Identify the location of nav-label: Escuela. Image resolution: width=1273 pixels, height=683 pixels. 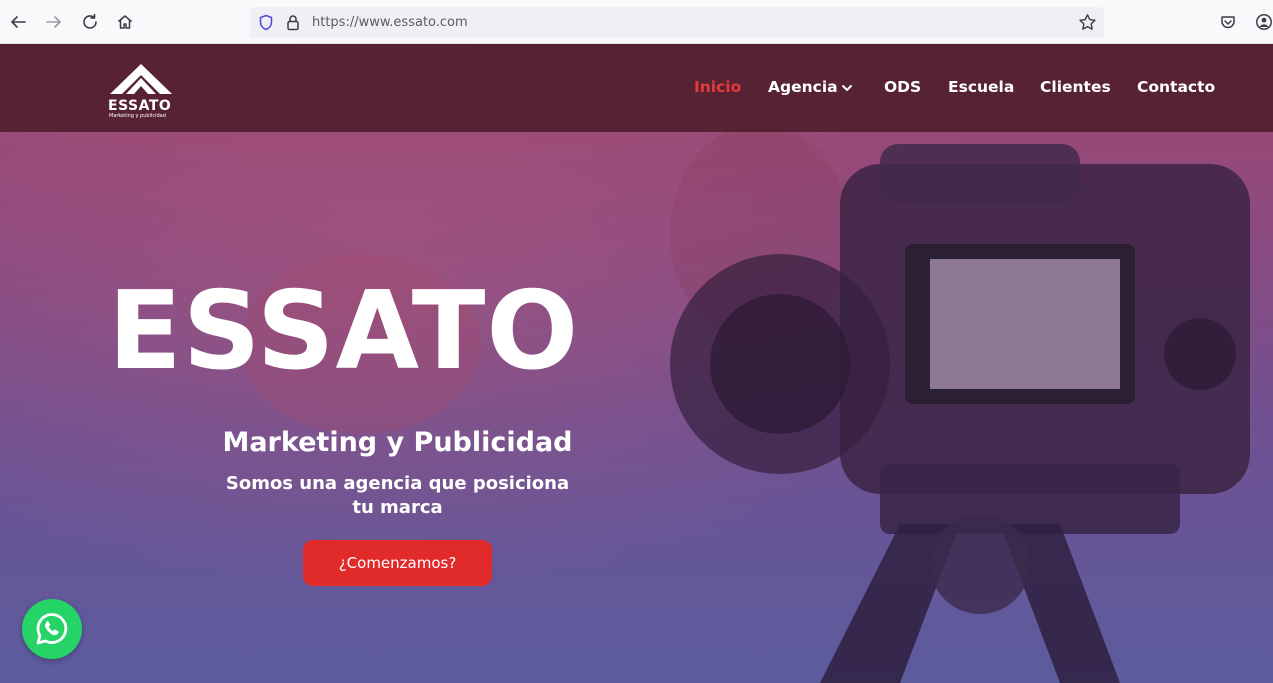
(981, 87).